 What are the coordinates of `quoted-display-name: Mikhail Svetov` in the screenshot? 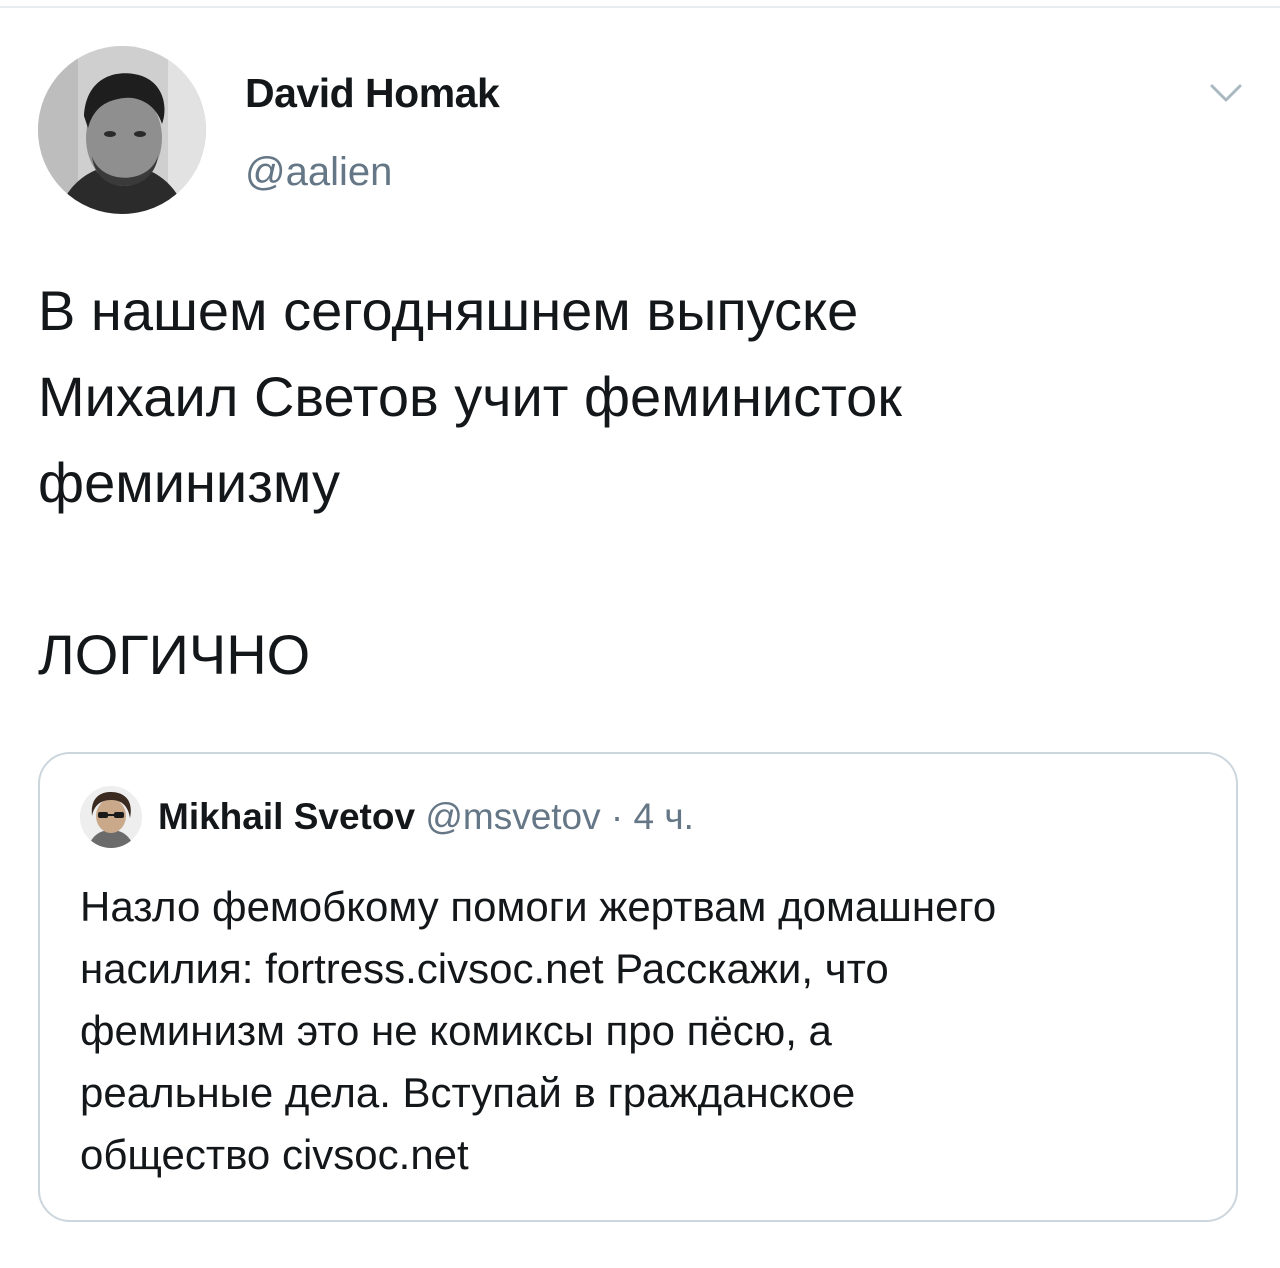 It's located at (286, 816).